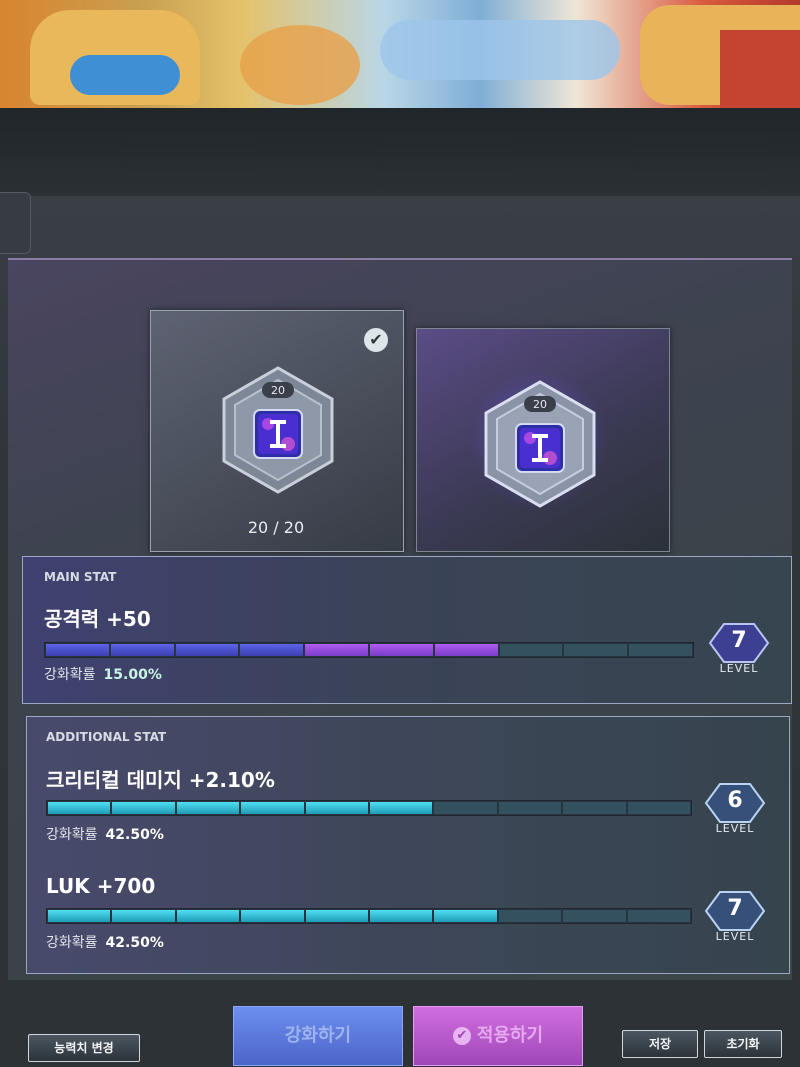 This screenshot has height=1067, width=800. What do you see at coordinates (510, 1035) in the screenshot?
I see `apply-label: 적용하기` at bounding box center [510, 1035].